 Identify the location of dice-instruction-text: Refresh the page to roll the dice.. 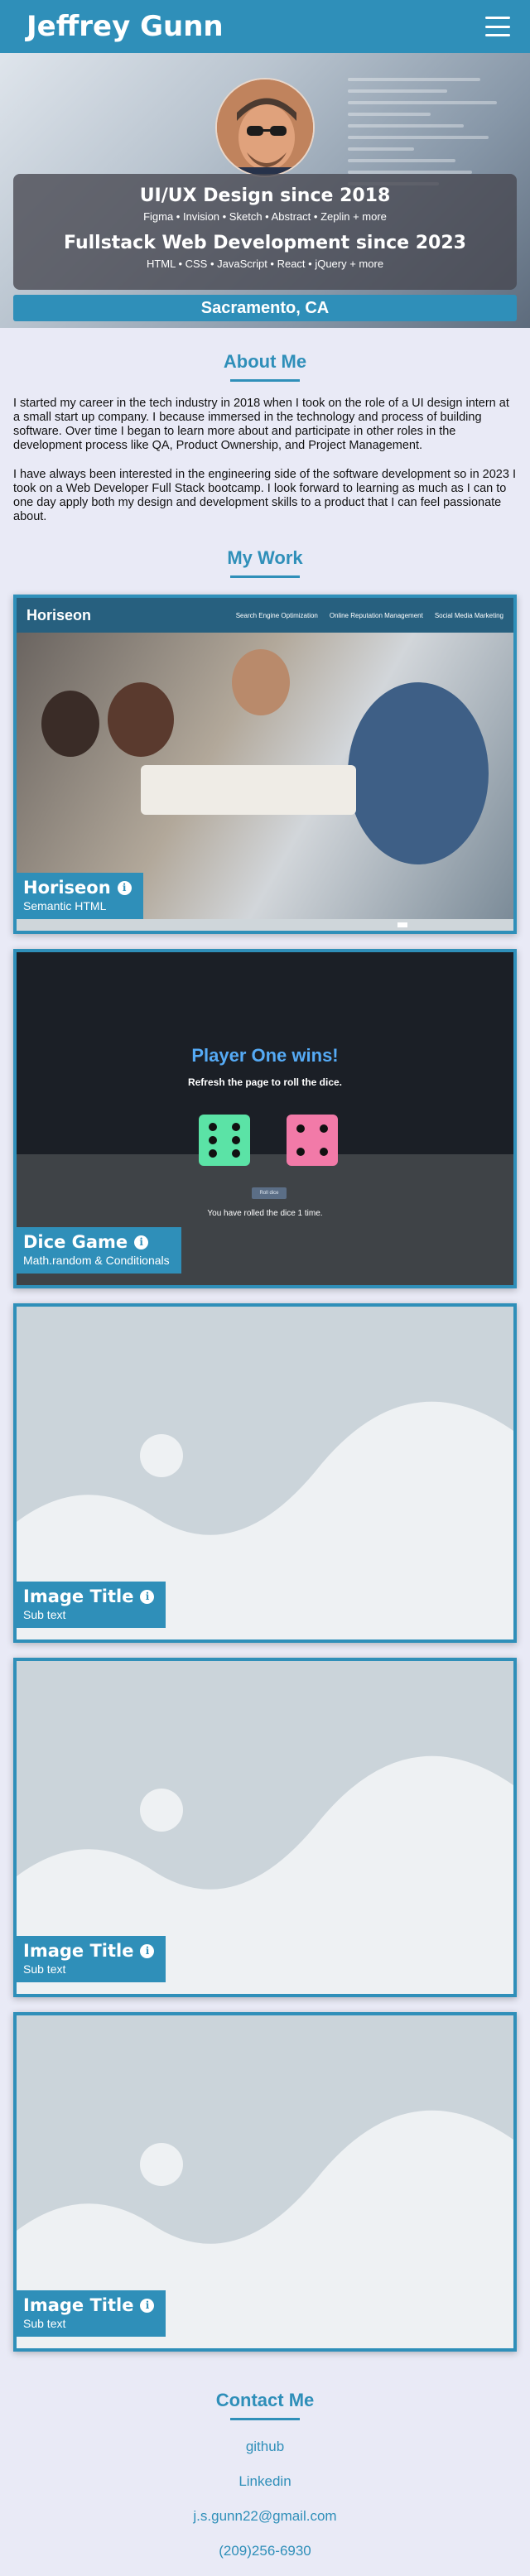
(265, 1082).